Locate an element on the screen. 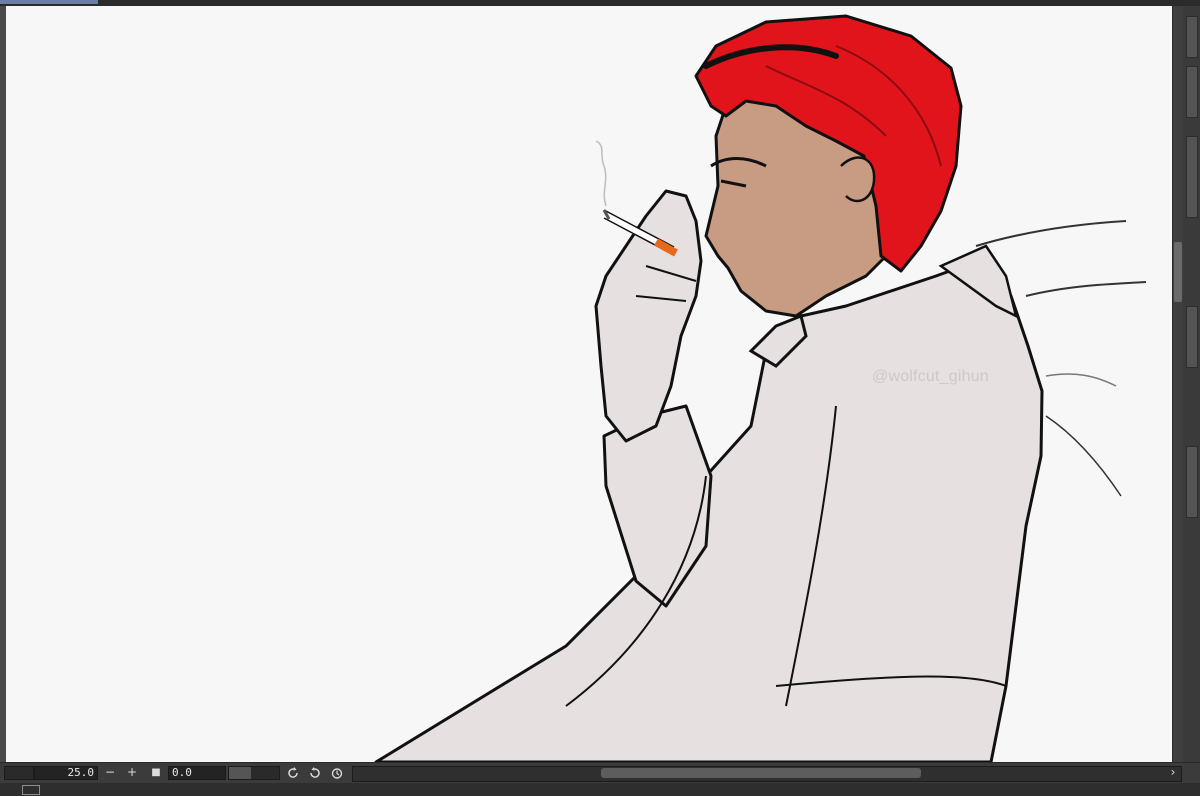 This screenshot has height=796, width=1200. rotate-ccw-icon is located at coordinates (294, 773).